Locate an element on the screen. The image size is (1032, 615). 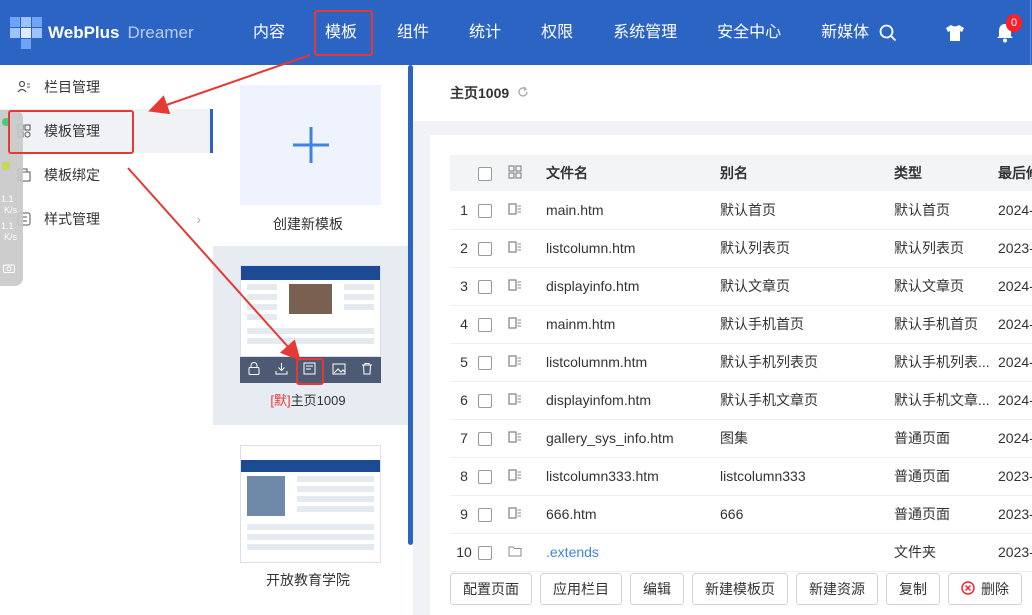
column-header-filename: 文件名 is located at coordinates (625, 173).